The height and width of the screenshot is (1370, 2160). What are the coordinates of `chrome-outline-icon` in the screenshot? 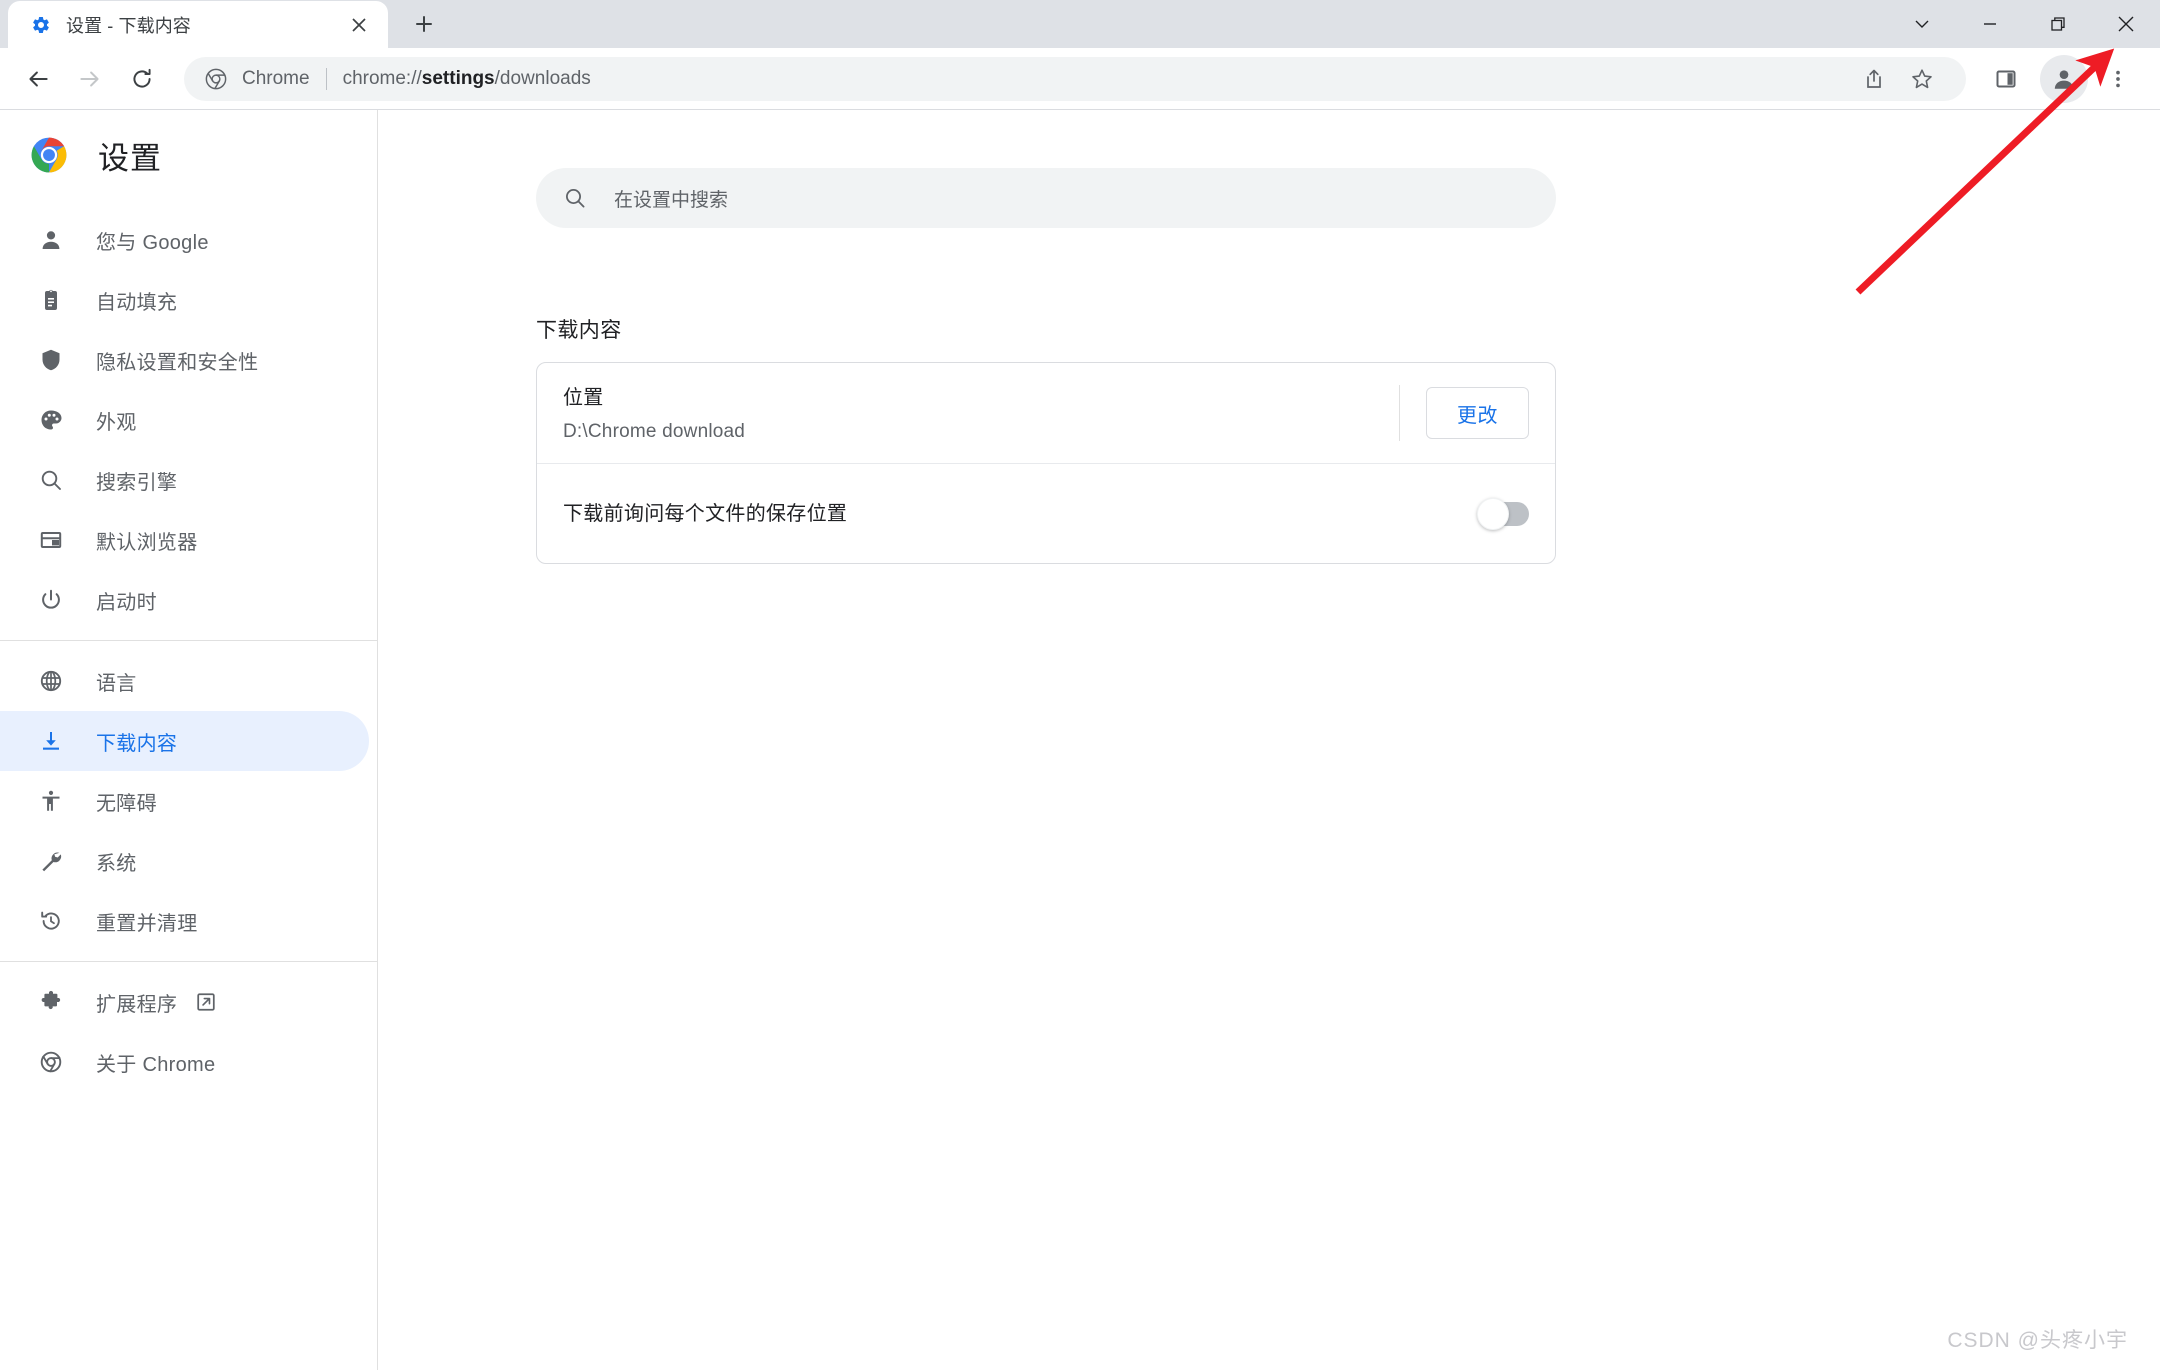 It's located at (51, 1062).